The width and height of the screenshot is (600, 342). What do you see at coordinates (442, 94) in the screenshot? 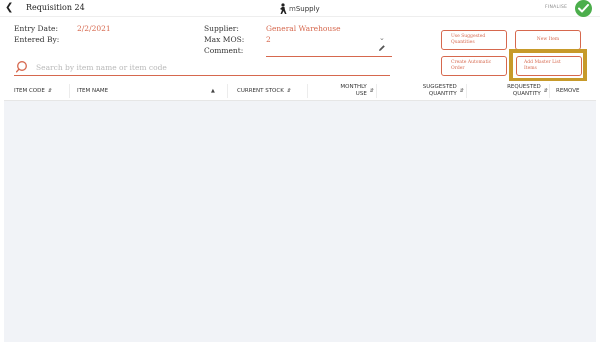
I see `column-suggested-line2: QUANTITY` at bounding box center [442, 94].